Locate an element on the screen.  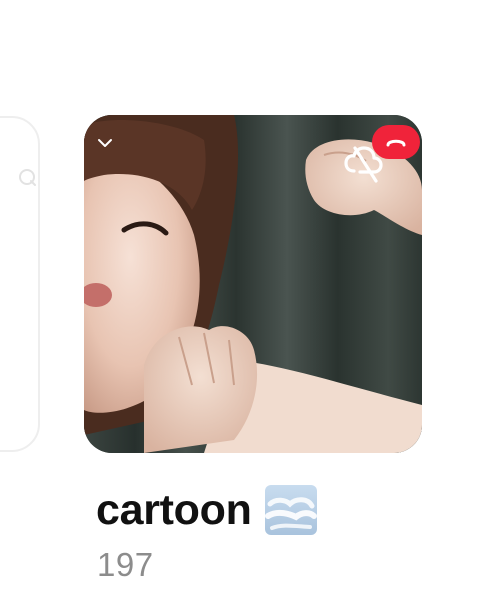
card-title: cartoon is located at coordinates (207, 510).